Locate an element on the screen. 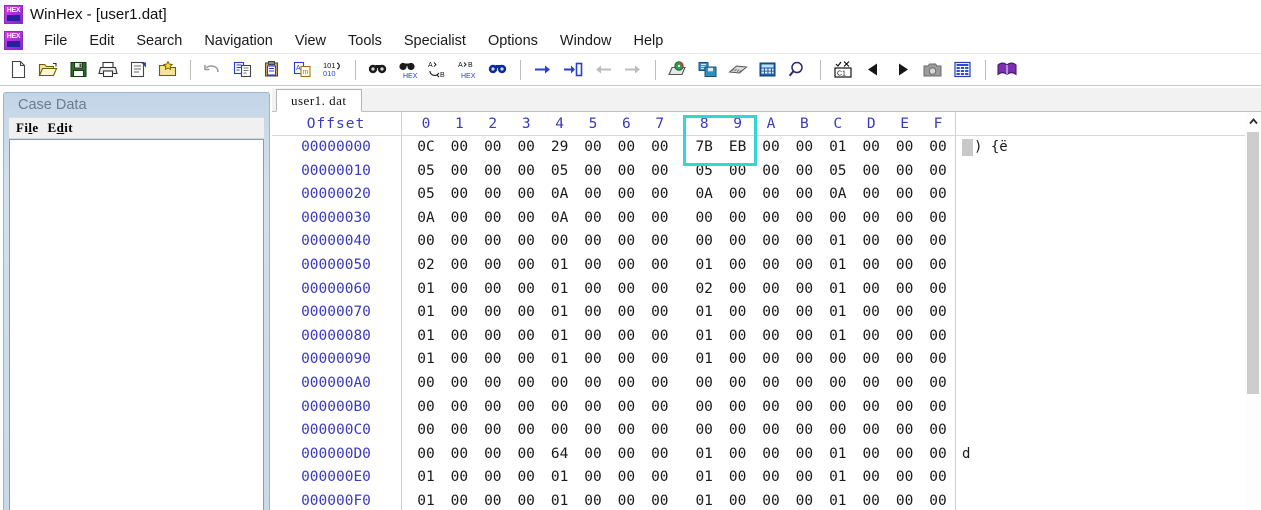 This screenshot has width=1261, height=510. open-memory-icon is located at coordinates (738, 70).